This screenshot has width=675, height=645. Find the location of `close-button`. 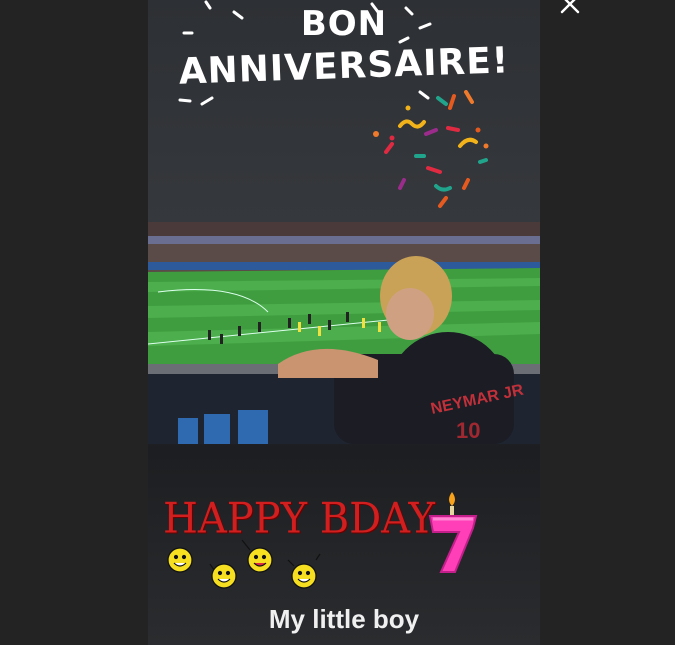

close-button is located at coordinates (570, 8).